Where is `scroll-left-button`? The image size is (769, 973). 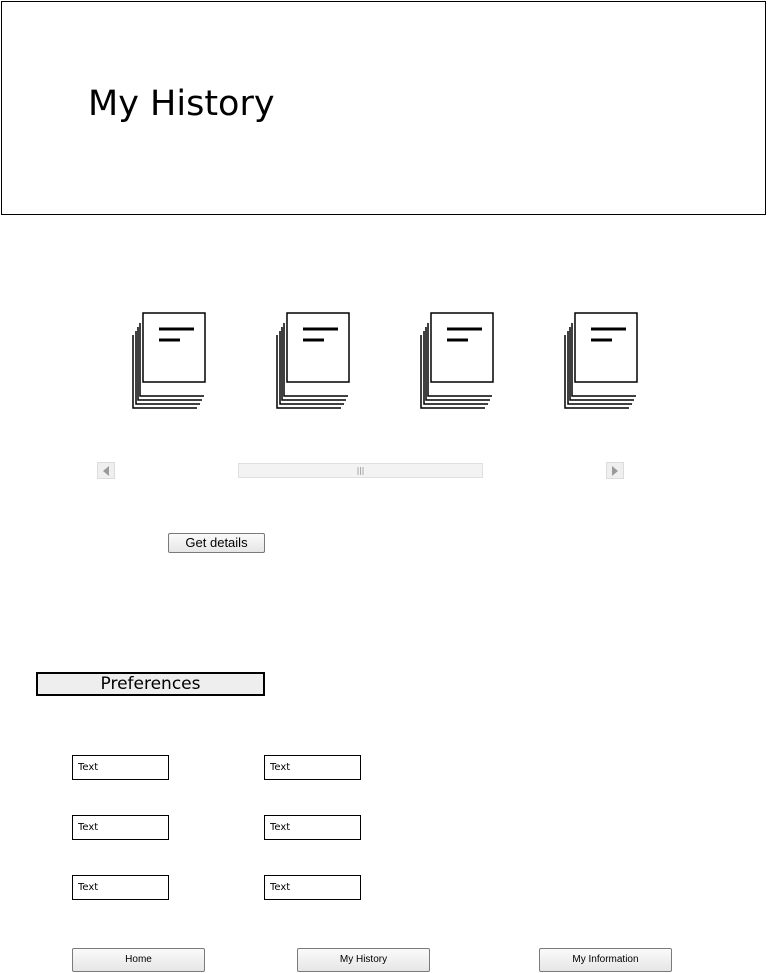
scroll-left-button is located at coordinates (106, 470).